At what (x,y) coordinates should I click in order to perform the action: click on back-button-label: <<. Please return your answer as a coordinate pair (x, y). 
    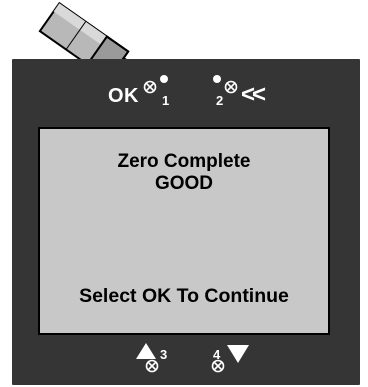
    Looking at the image, I should click on (253, 95).